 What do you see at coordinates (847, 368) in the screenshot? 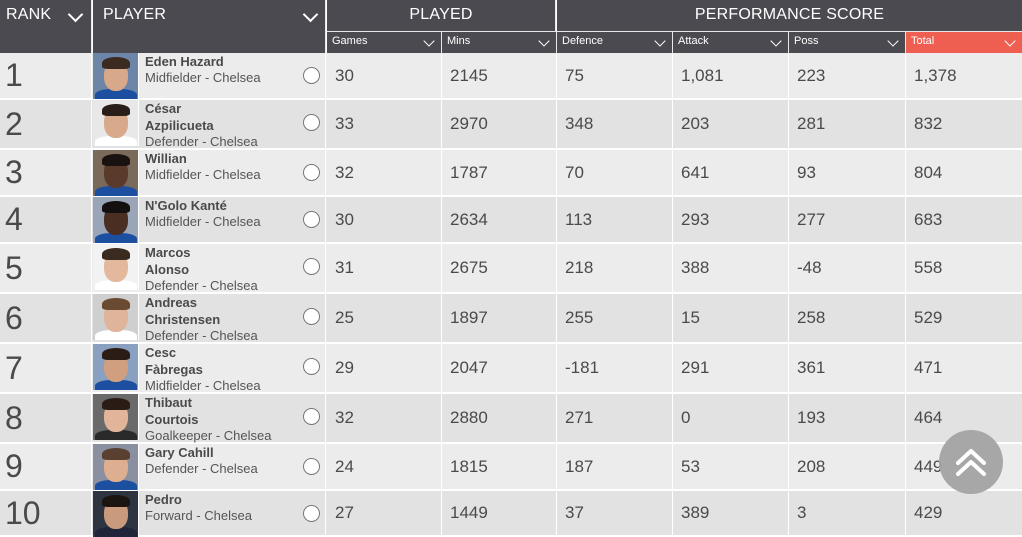
I see `poss-cell: 361` at bounding box center [847, 368].